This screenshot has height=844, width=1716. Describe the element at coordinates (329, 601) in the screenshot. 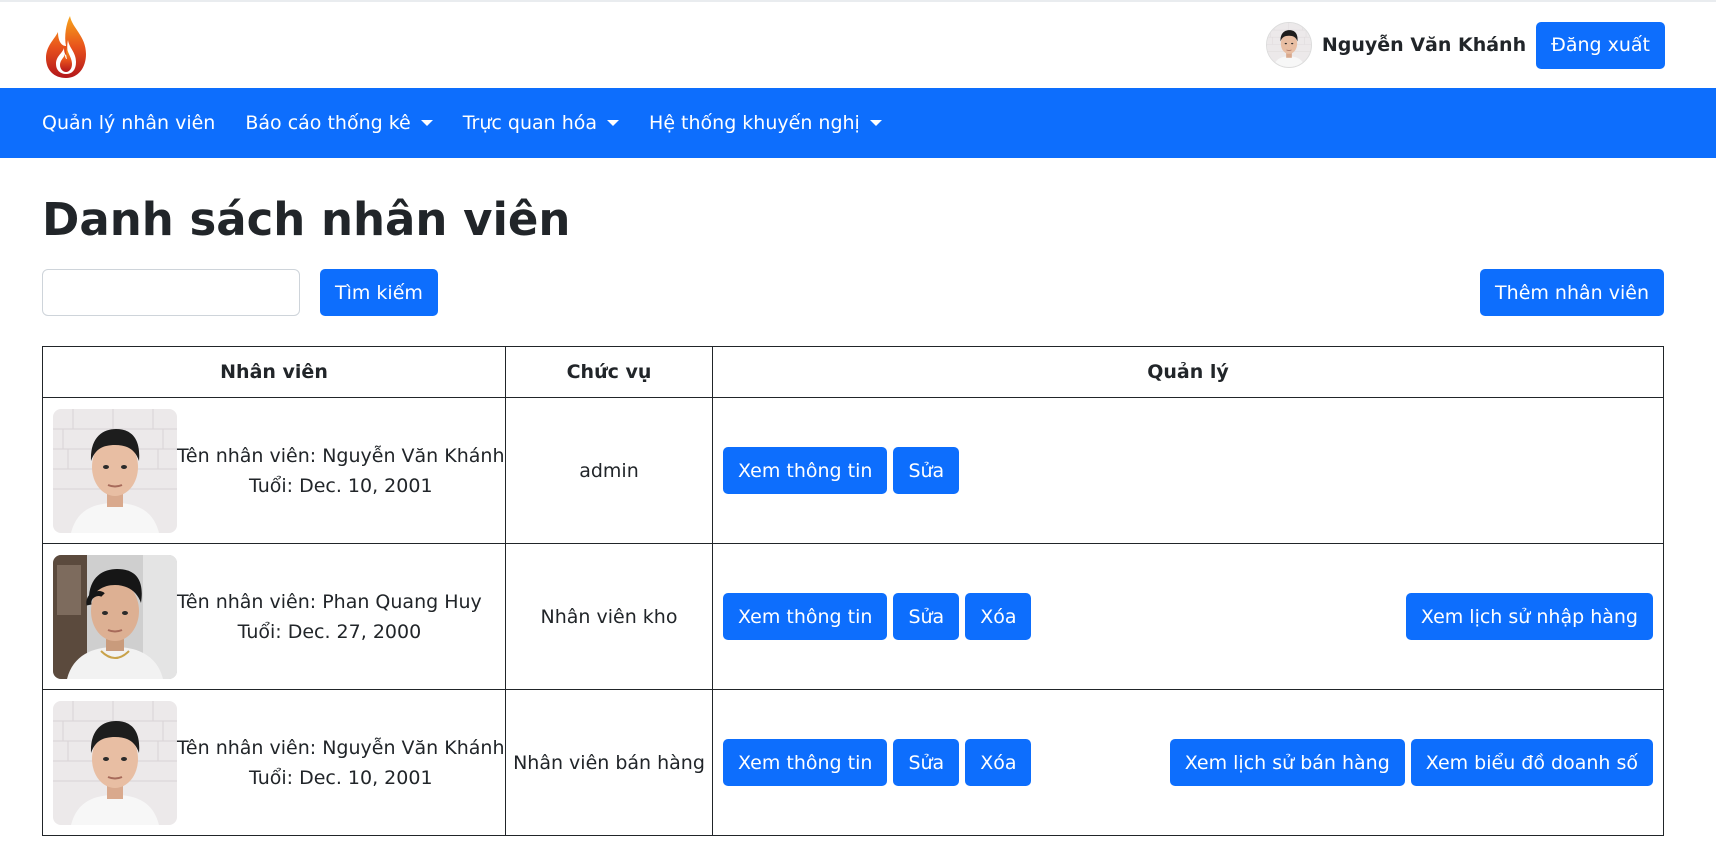

I see `employee-name: Tên nhân viên: Phan Quang Huy` at that location.